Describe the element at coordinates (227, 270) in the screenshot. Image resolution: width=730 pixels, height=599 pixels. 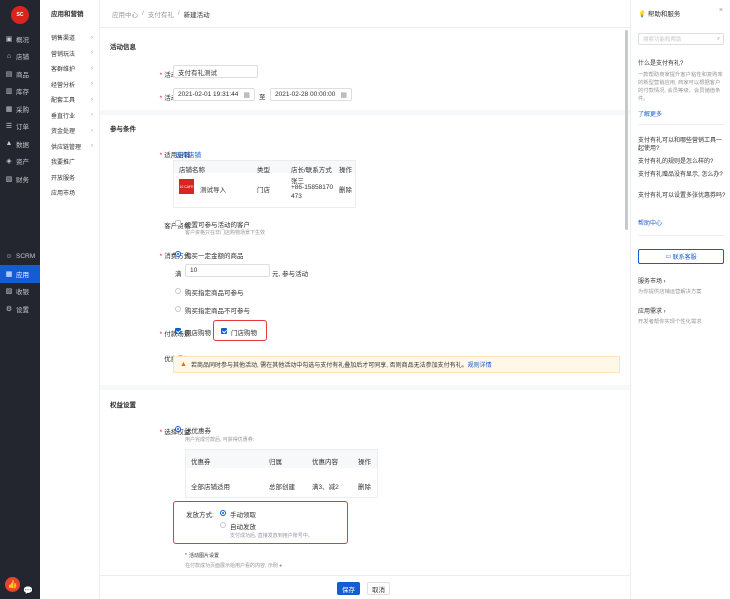
I see `amount-input: 10` at that location.